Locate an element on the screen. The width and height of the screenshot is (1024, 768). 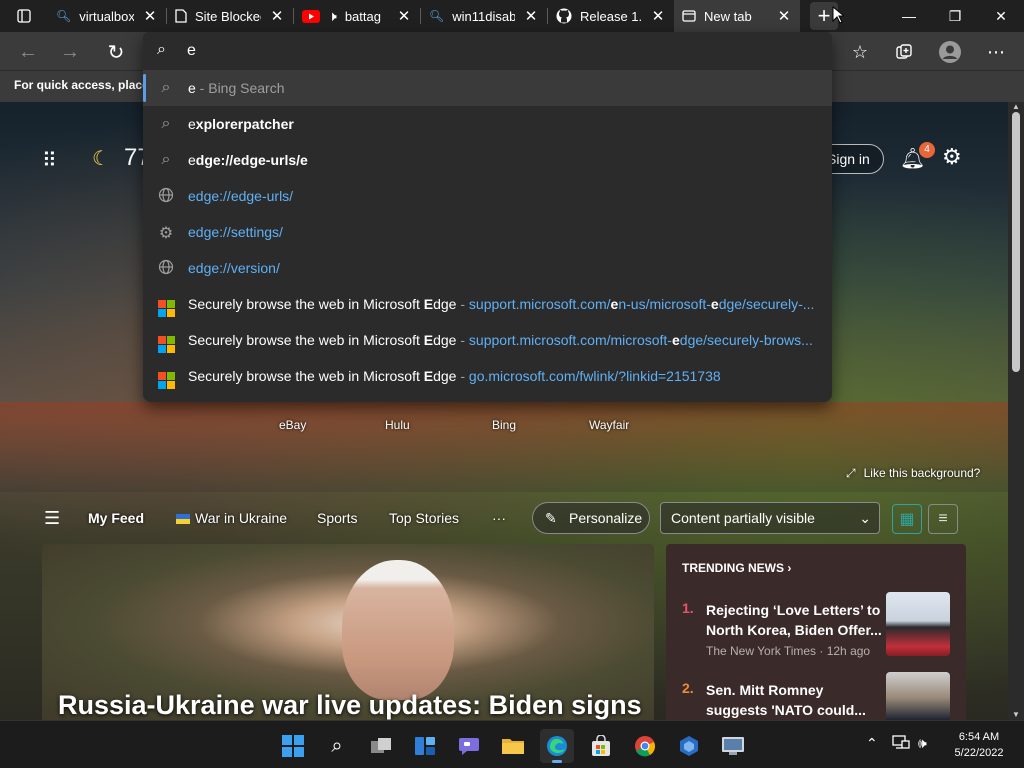
grid-icon: ▦ is located at coordinates (907, 519).